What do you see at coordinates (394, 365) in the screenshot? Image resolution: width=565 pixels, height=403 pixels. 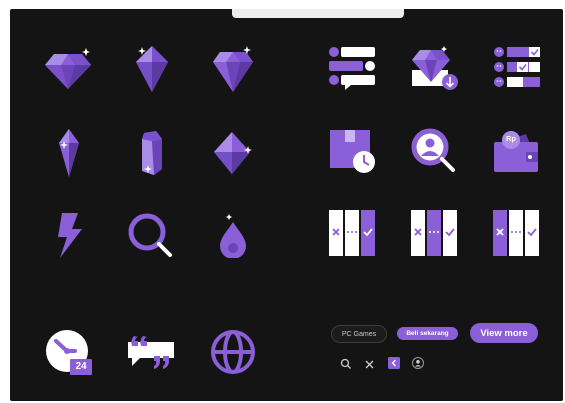 I see `chevron-left-icon` at bounding box center [394, 365].